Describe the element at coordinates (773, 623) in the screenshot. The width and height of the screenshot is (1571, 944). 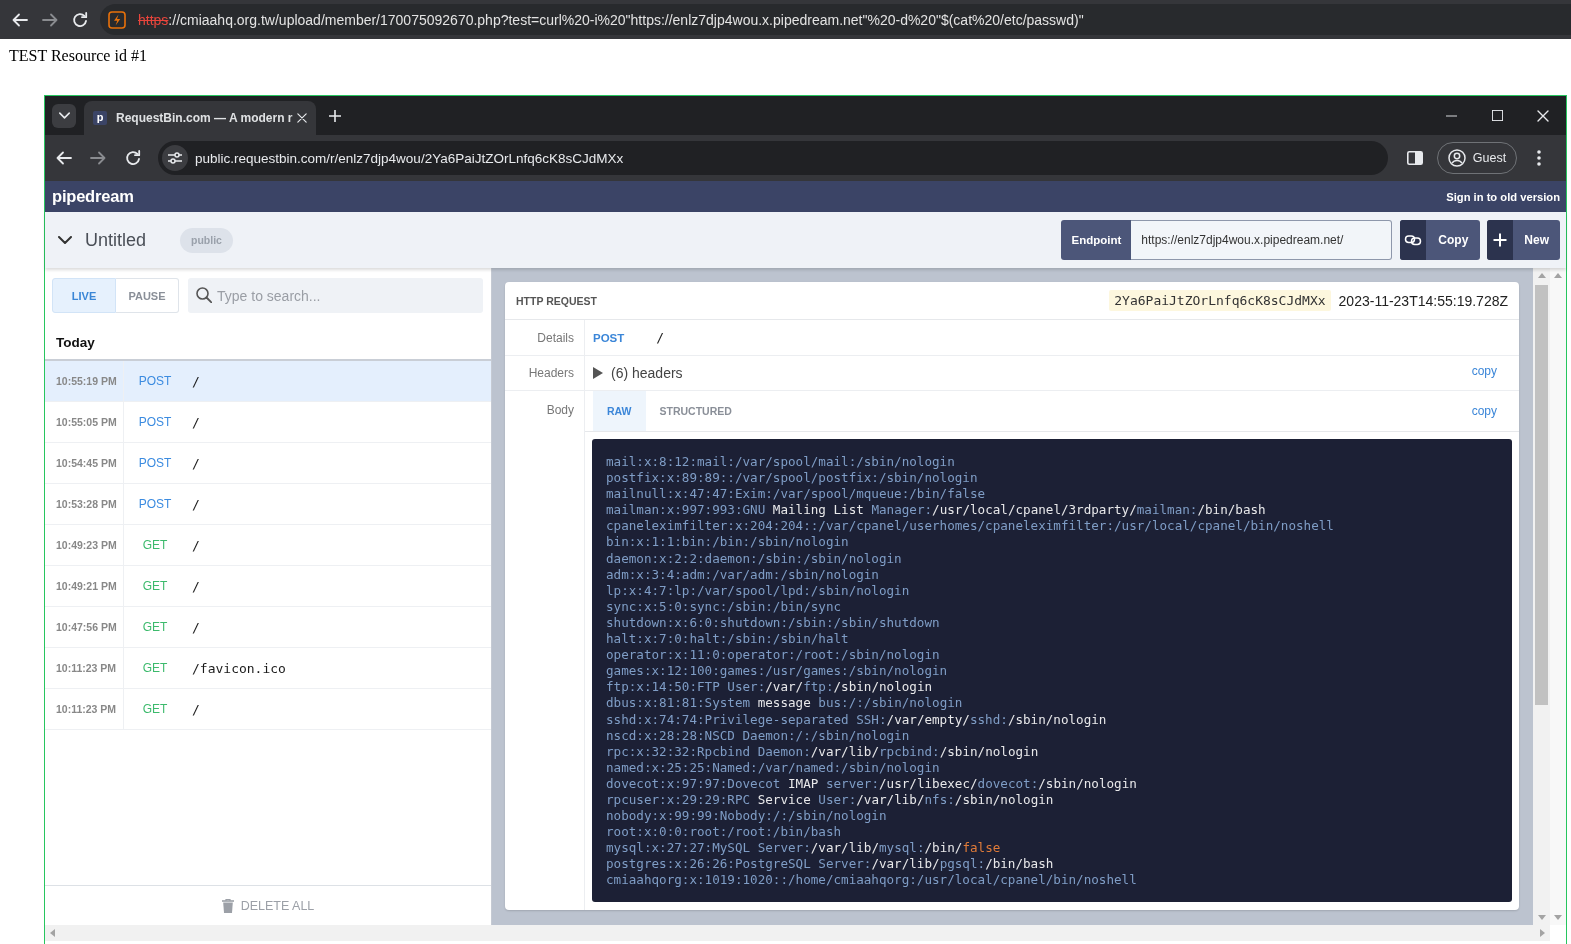
I see `code-line: shutdown:x:6:0:shutdown:/sbin:/sbin/shutdown` at that location.